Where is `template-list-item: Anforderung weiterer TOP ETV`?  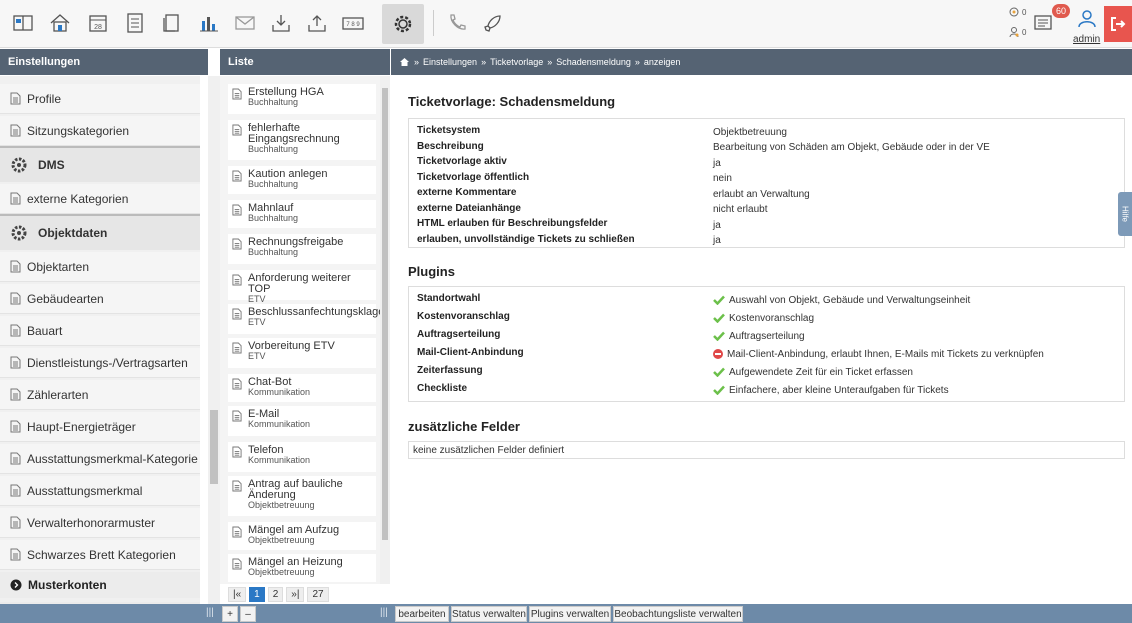 template-list-item: Anforderung weiterer TOP ETV is located at coordinates (302, 287).